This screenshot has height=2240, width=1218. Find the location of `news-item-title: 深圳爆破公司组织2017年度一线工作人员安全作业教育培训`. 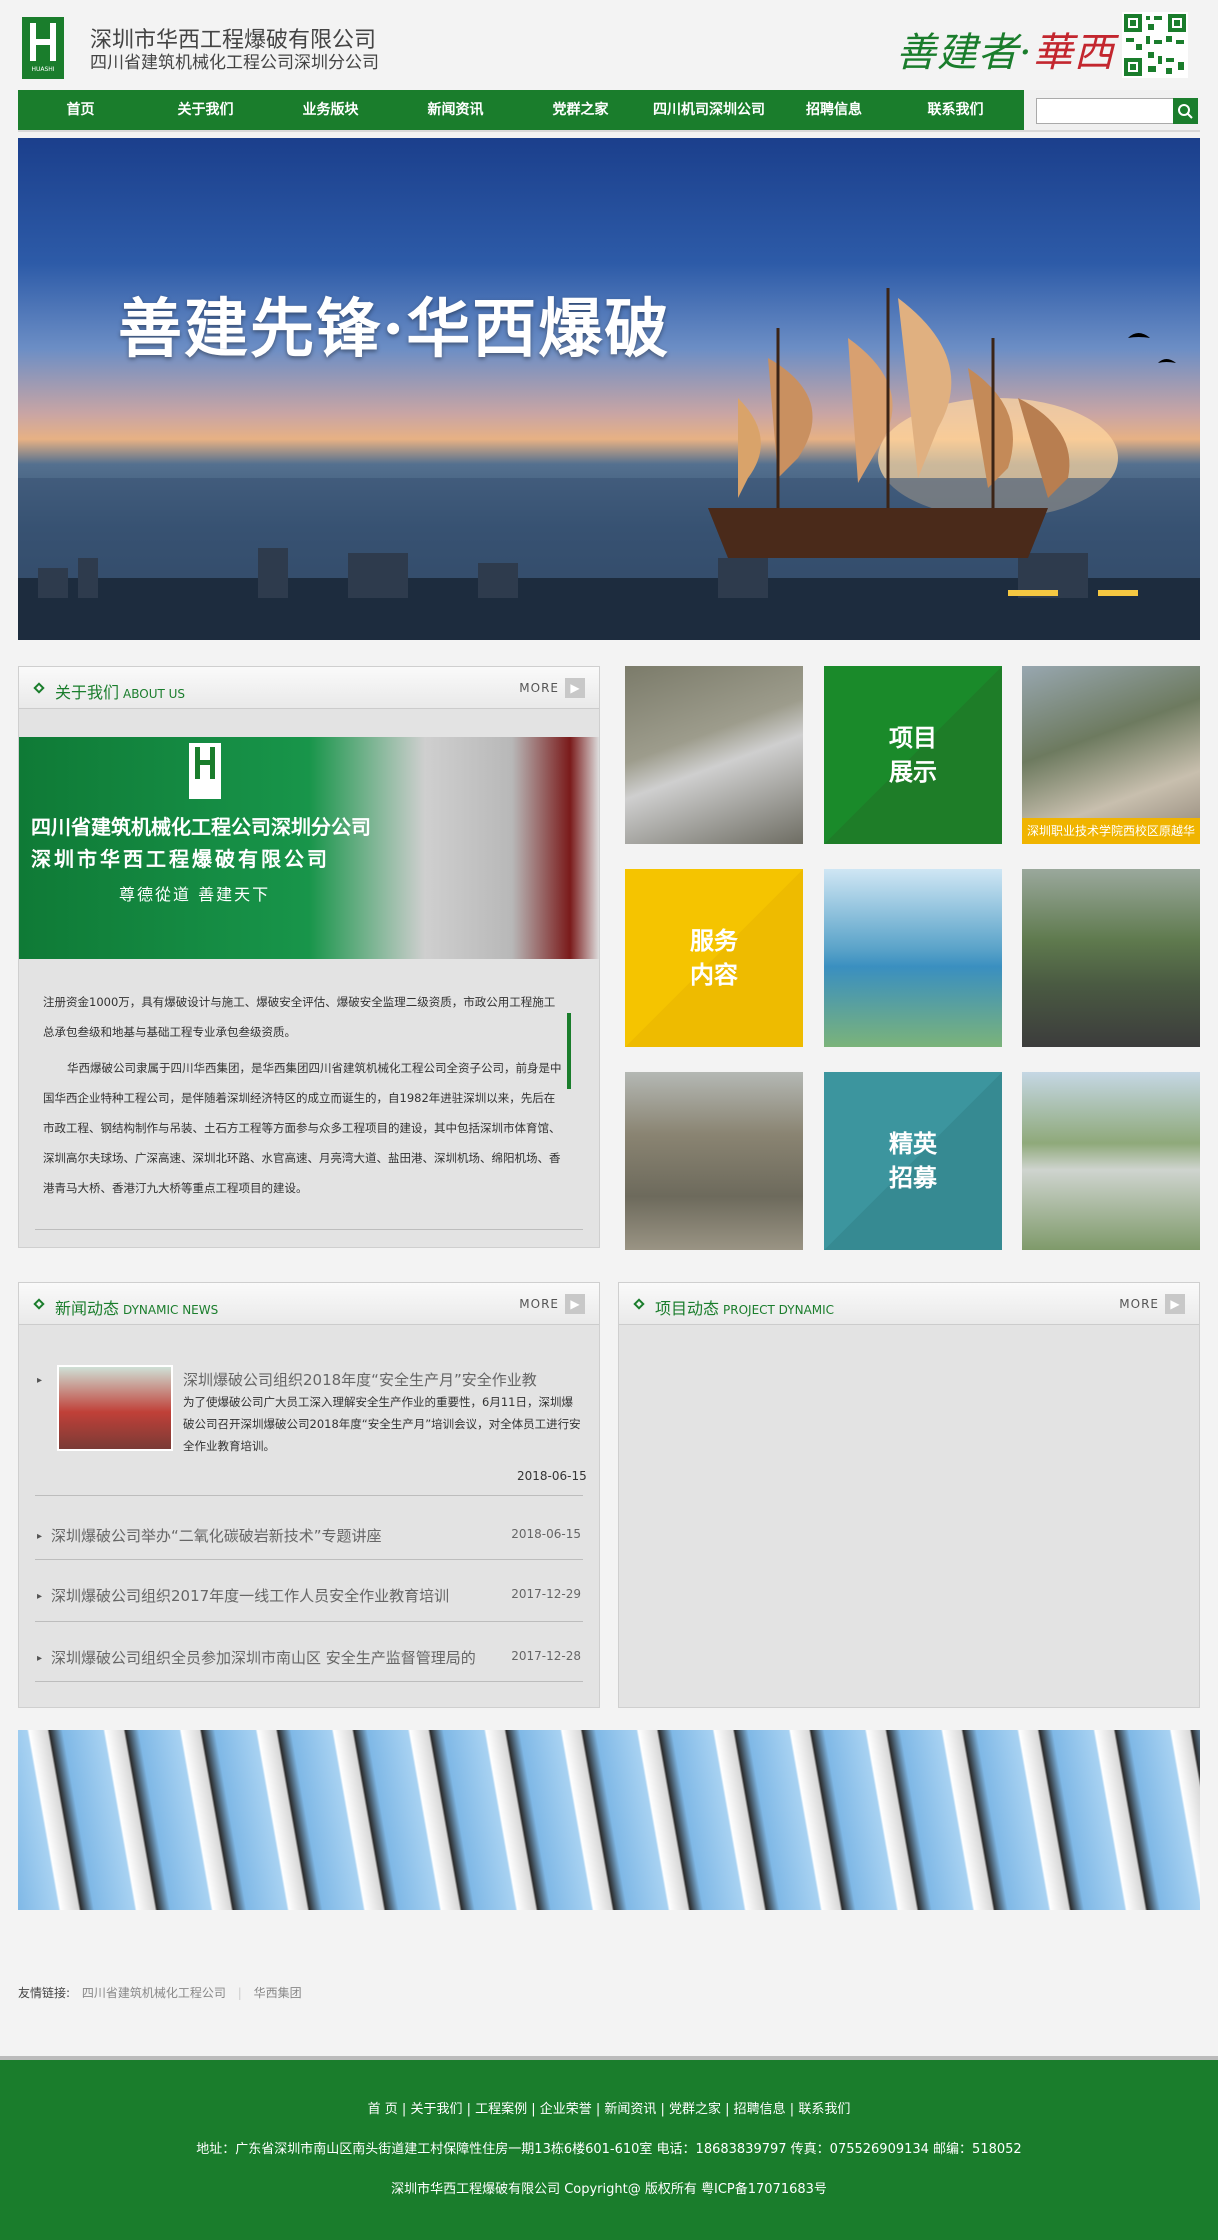

news-item-title: 深圳爆破公司组织2017年度一线工作人员安全作业教育培训 is located at coordinates (250, 1595).